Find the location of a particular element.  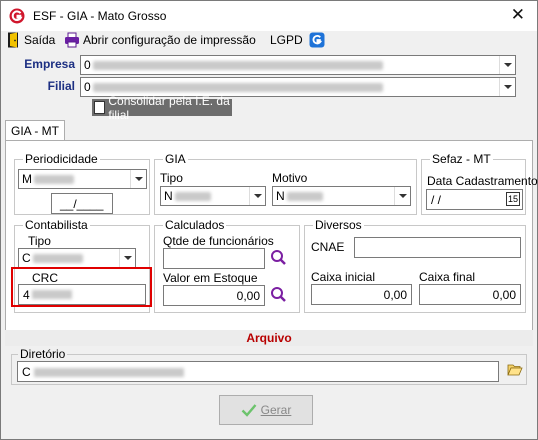

valor-estoque-input: 0,00 is located at coordinates (214, 295).